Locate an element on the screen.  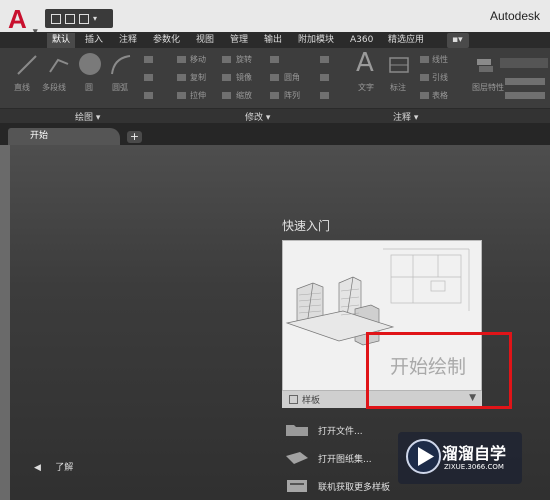
autocad-logo-icon: A is located at coordinates (17, 19).